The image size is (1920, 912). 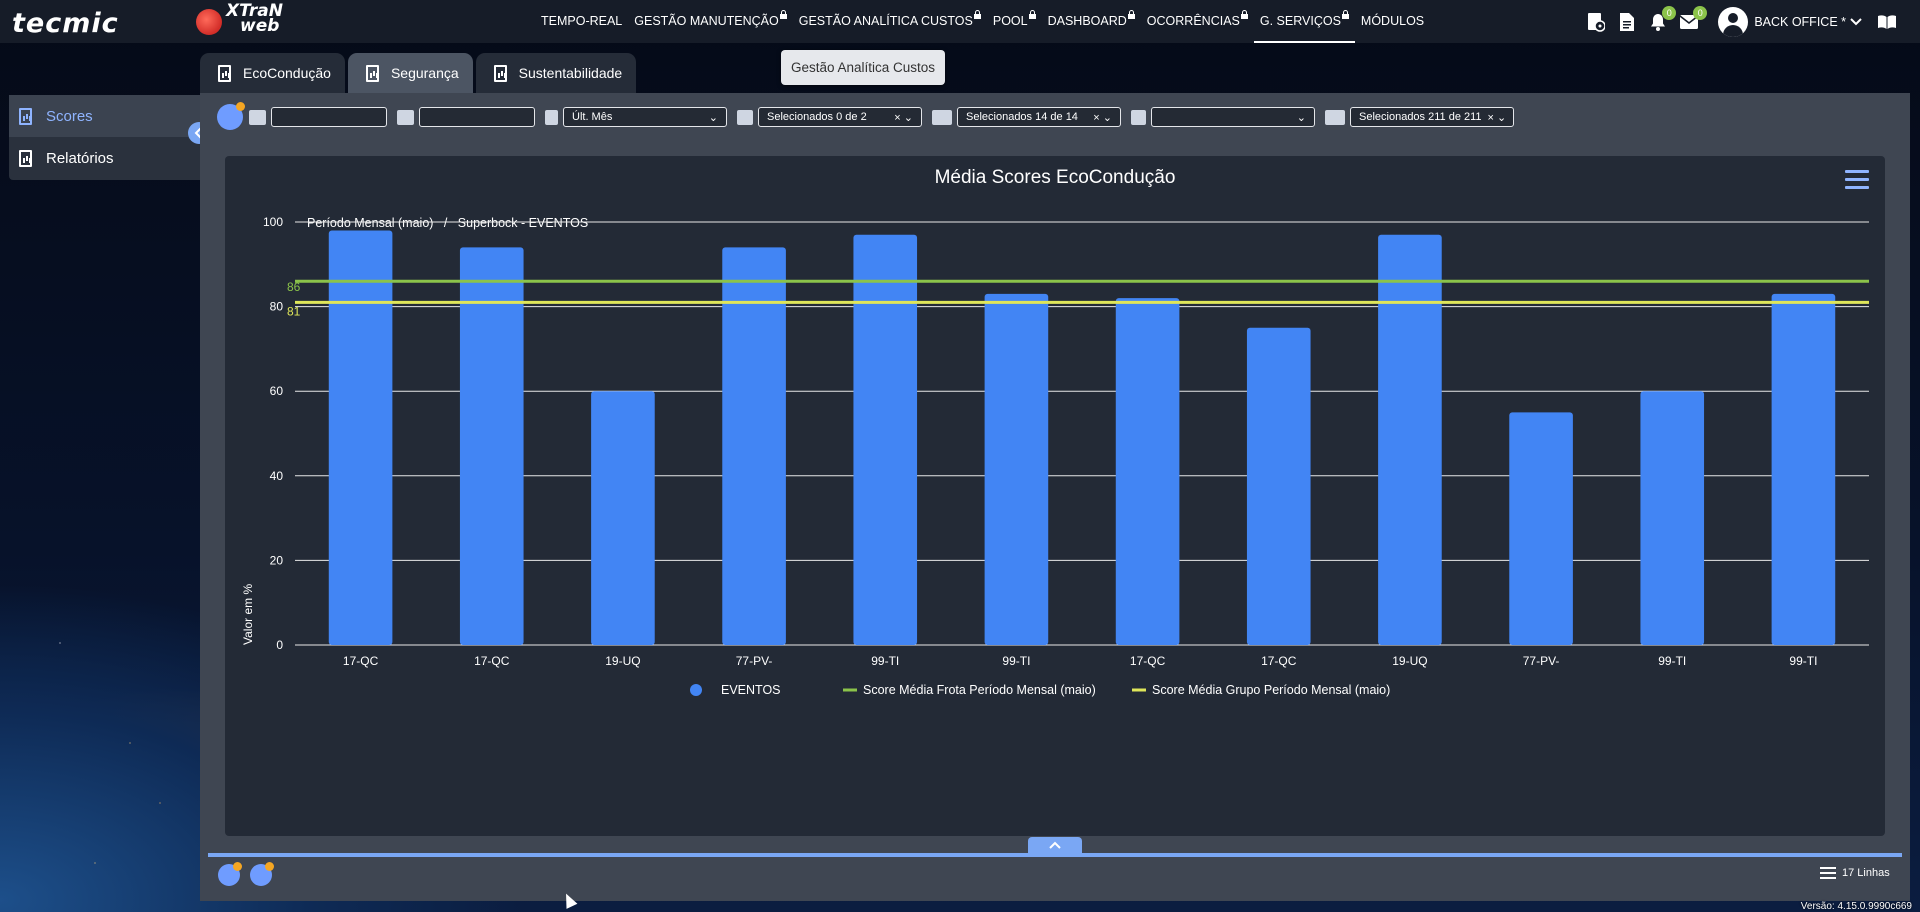 What do you see at coordinates (277, 307) in the screenshot?
I see `y-tick-label: 80` at bounding box center [277, 307].